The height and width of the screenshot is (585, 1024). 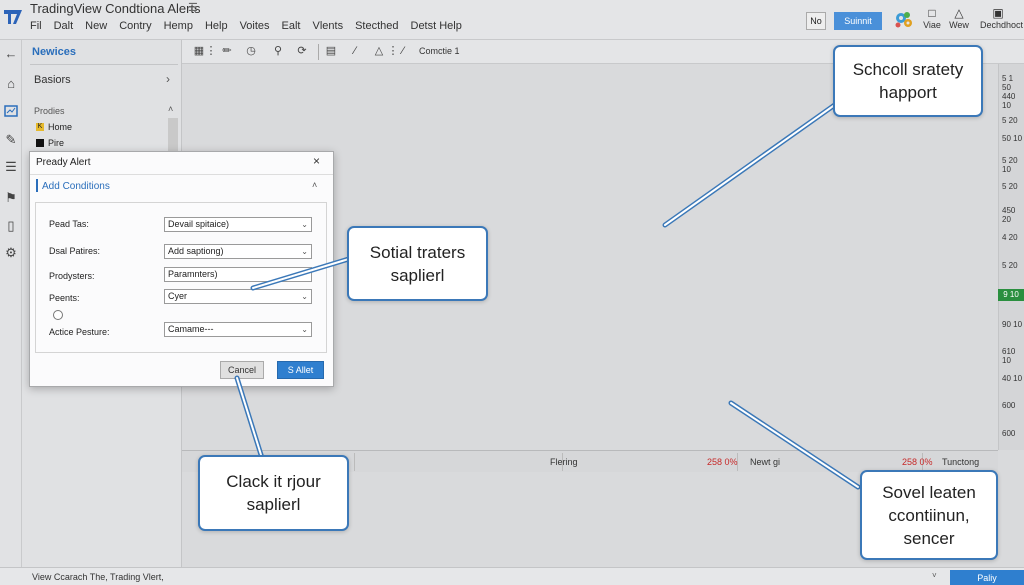 What do you see at coordinates (417, 263) in the screenshot?
I see `callout-sotial: Sotial traters saplierl` at bounding box center [417, 263].